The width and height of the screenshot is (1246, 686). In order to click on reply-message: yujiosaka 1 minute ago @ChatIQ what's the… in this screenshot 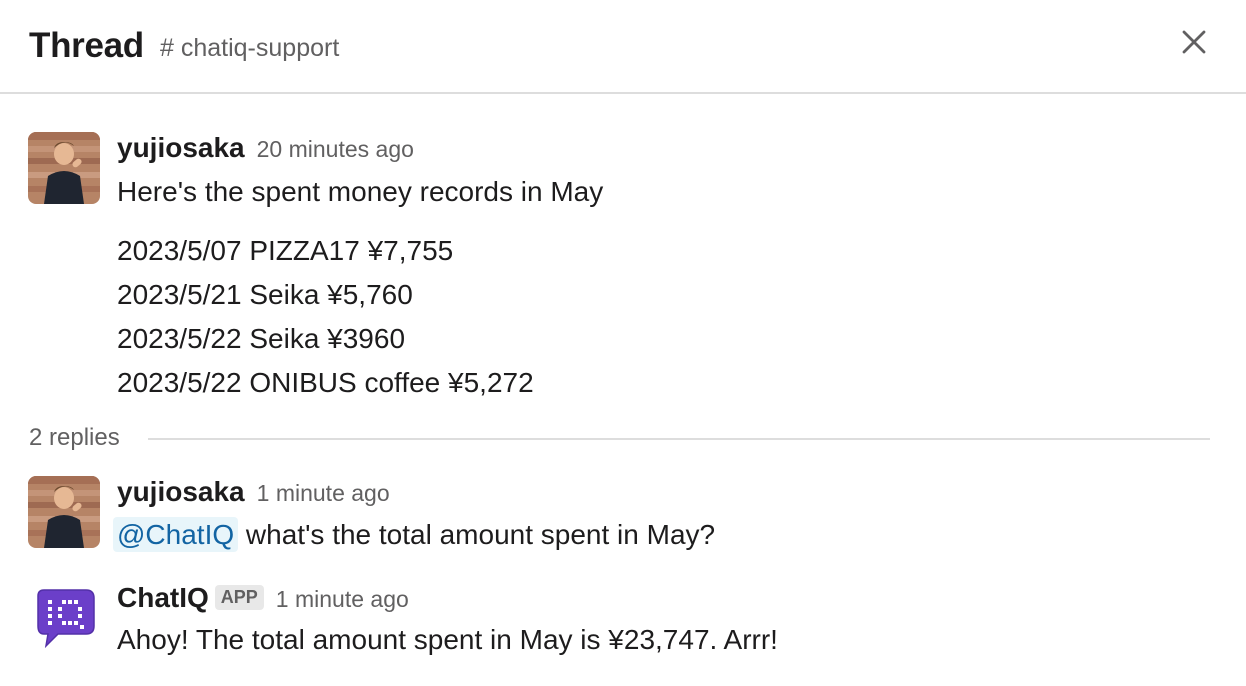, I will do `click(623, 515)`.